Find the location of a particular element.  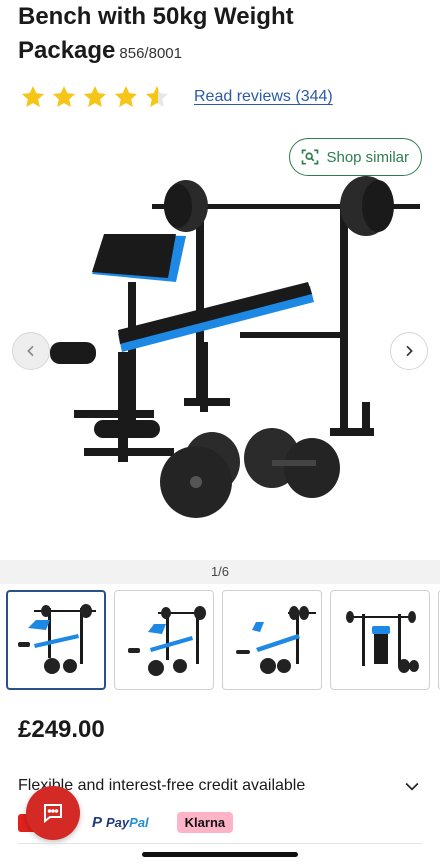

chevron-right-icon is located at coordinates (409, 351).